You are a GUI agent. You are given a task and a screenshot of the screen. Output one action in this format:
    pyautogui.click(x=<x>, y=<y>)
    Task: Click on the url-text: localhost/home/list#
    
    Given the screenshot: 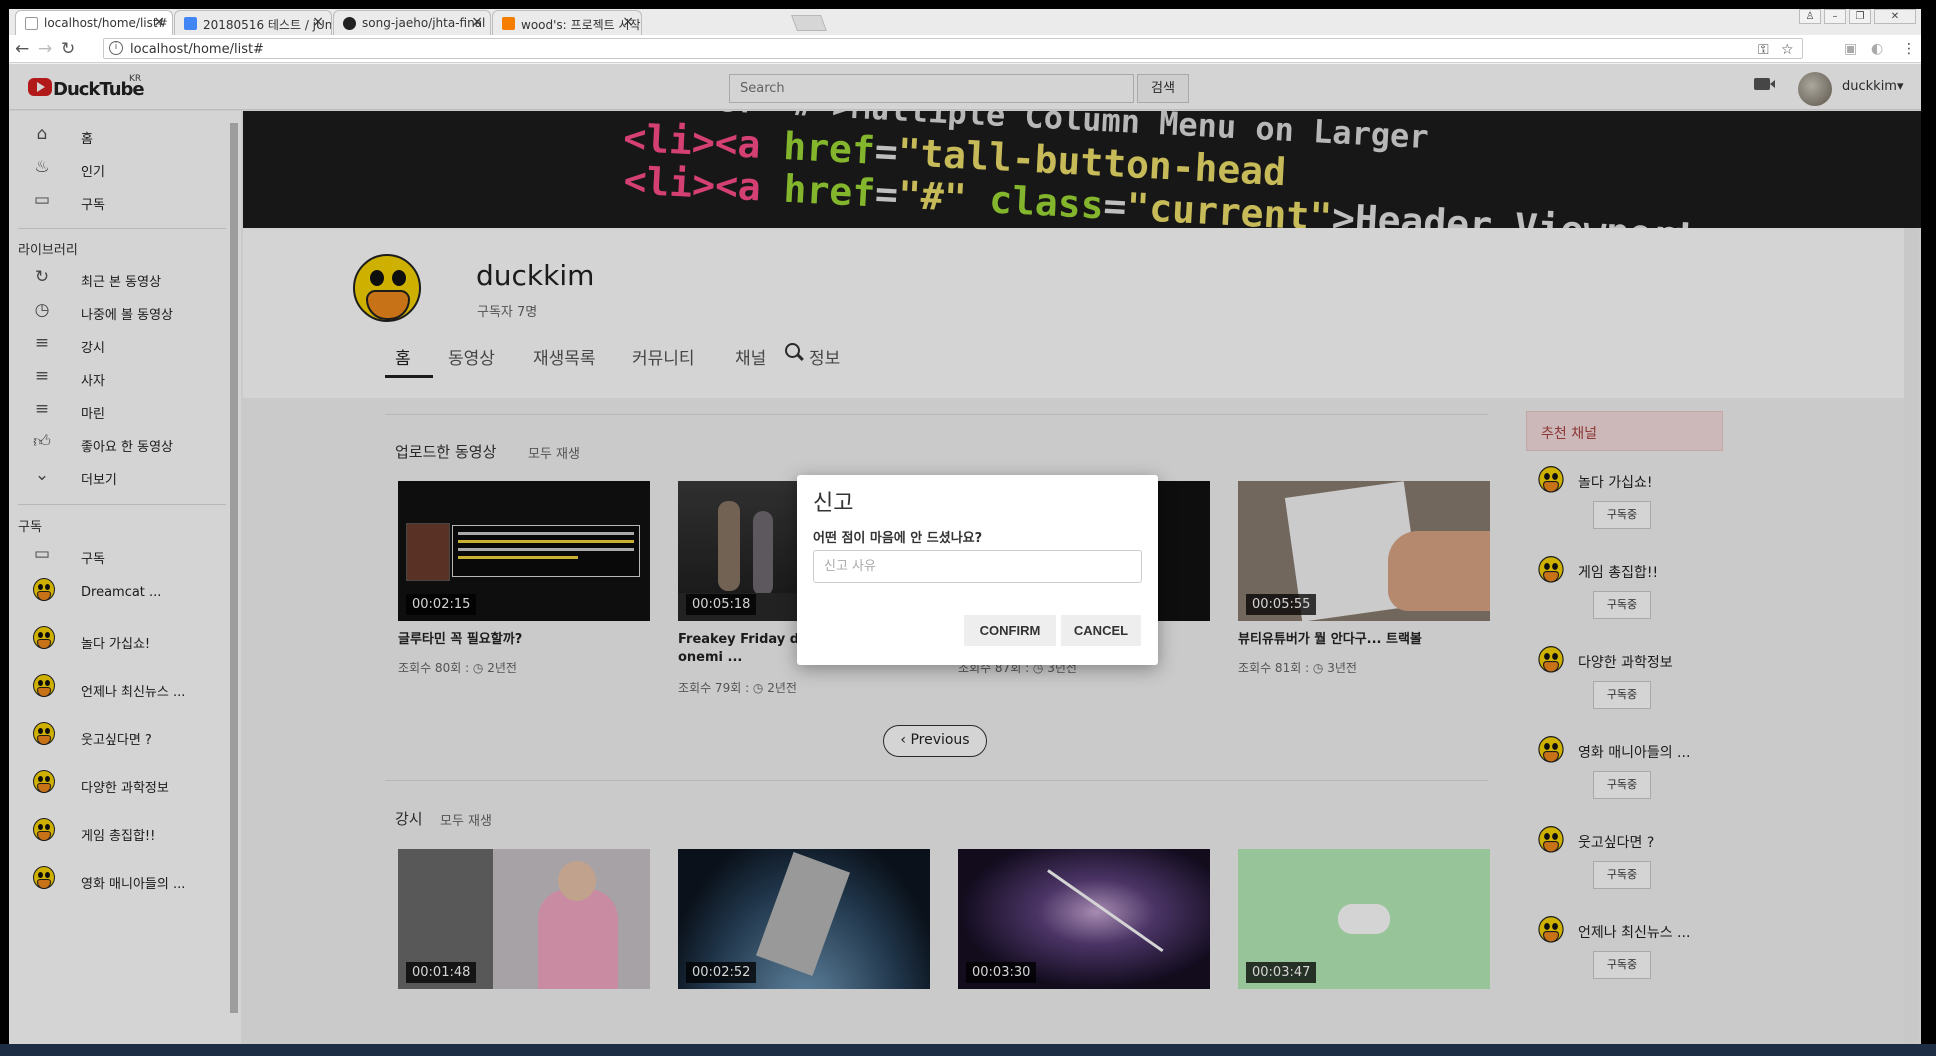 What is the action you would take?
    pyautogui.click(x=197, y=49)
    